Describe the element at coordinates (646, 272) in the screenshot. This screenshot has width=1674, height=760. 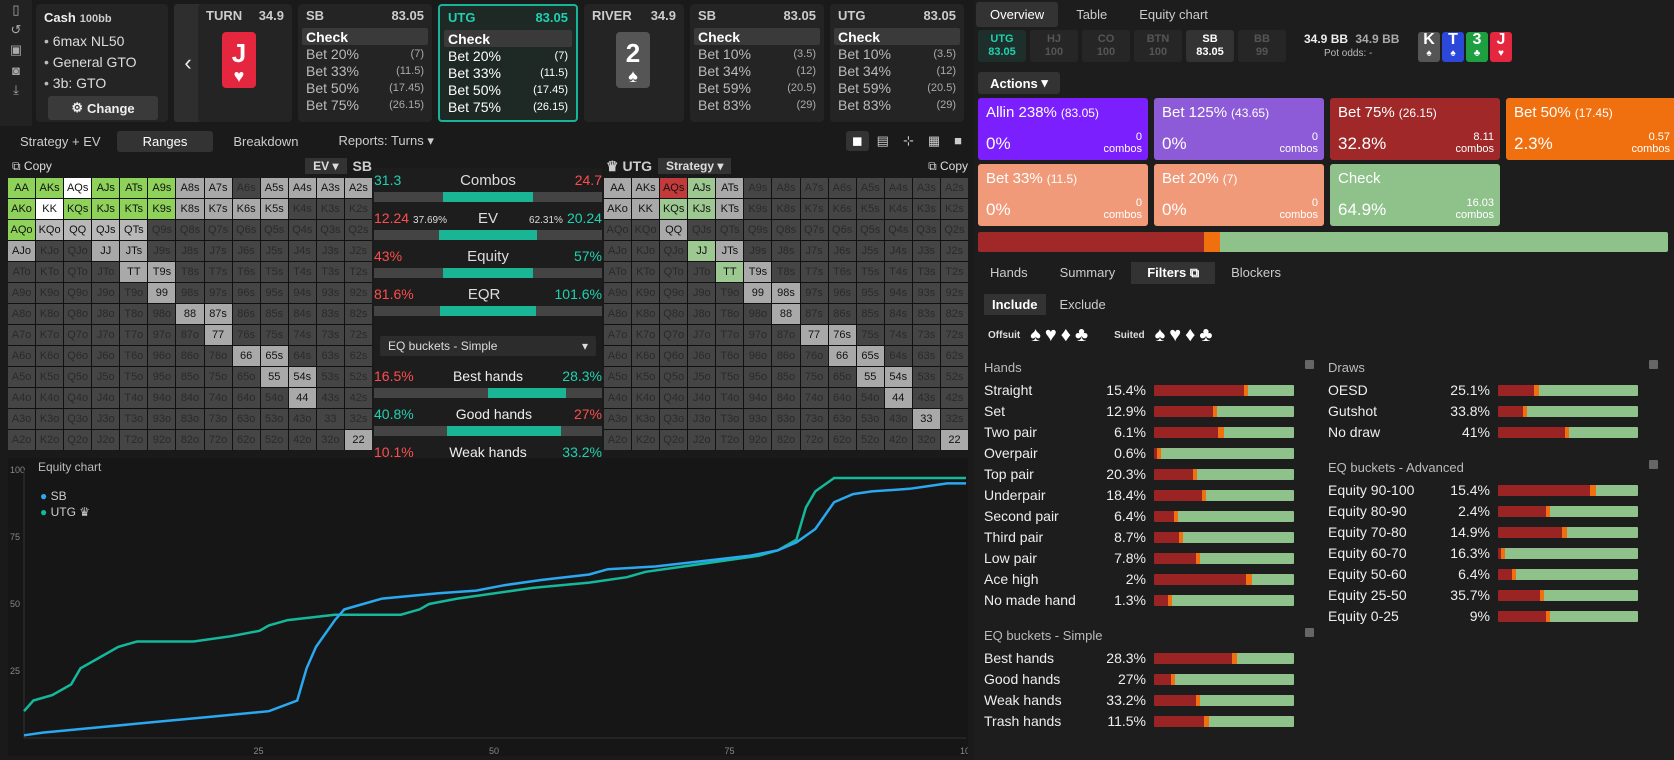
I see `hand-cell: KTo` at that location.